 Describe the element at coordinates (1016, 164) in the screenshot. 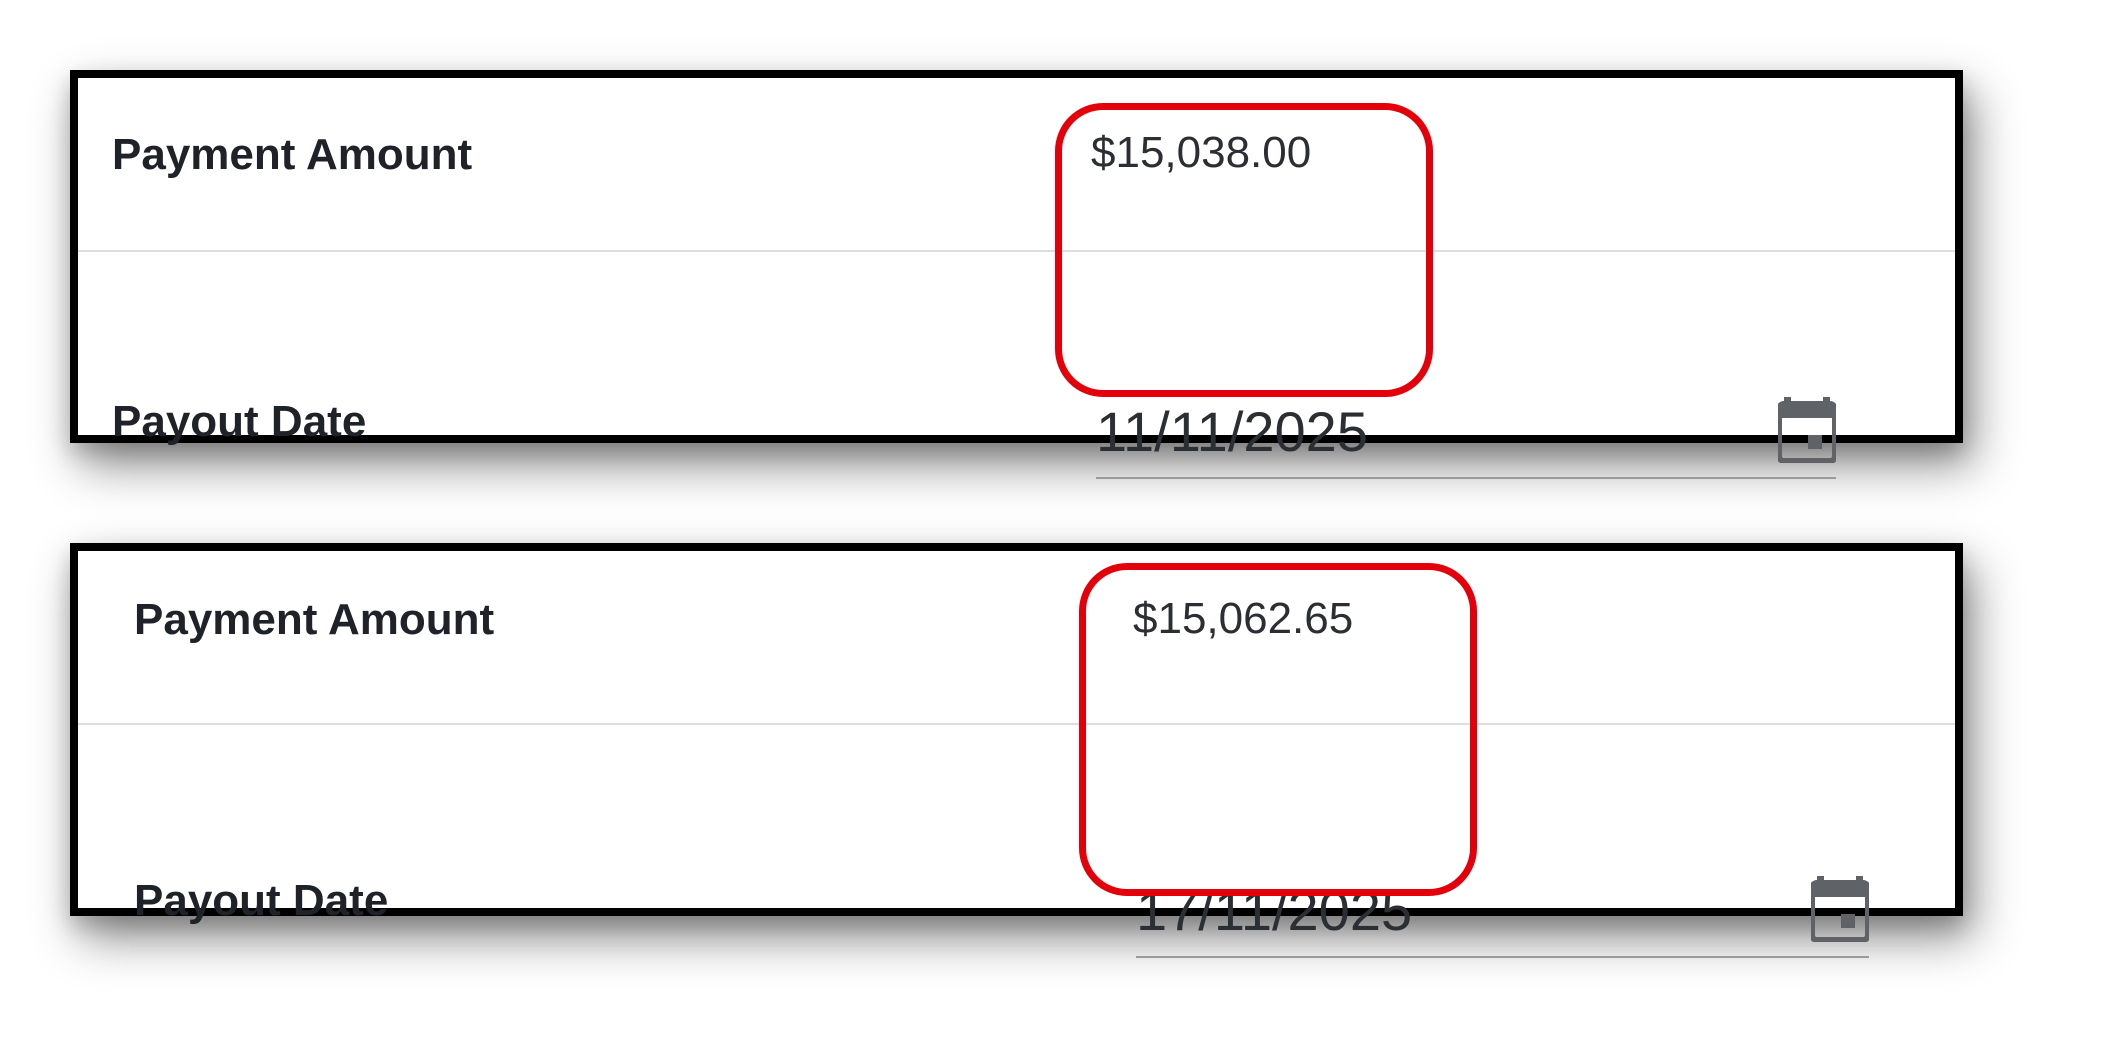

I see `payment-amount-row: Payment Amount $15,038.00` at that location.